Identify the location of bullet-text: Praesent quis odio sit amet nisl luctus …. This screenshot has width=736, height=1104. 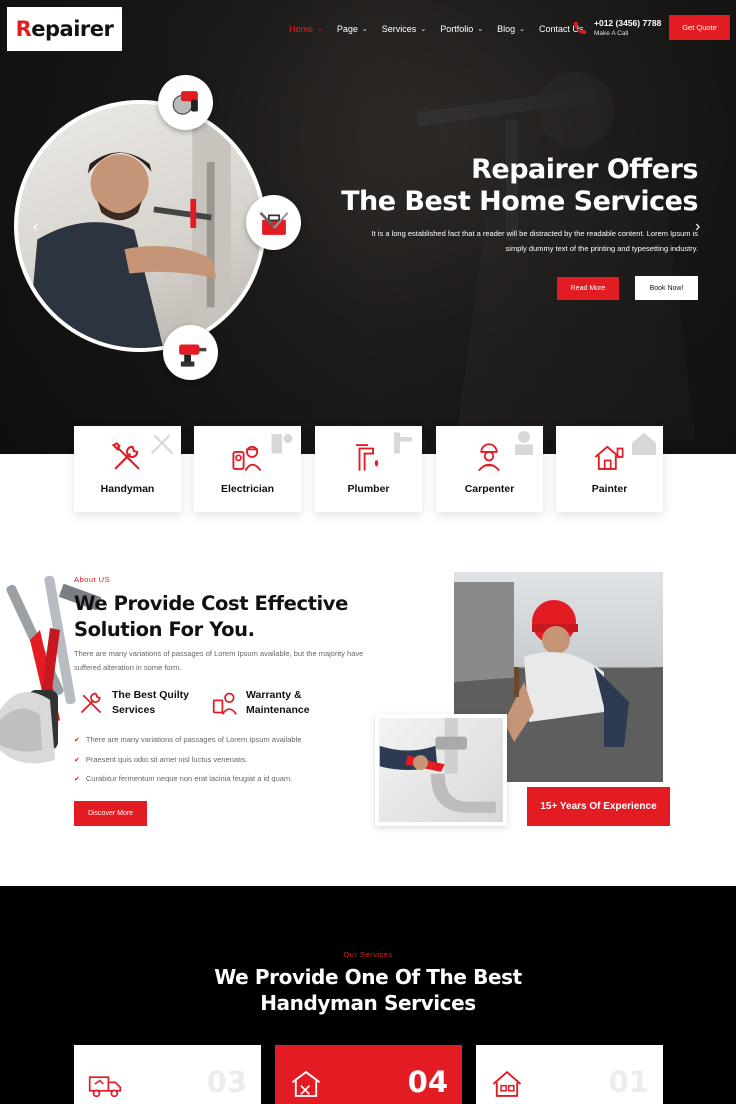
(166, 759).